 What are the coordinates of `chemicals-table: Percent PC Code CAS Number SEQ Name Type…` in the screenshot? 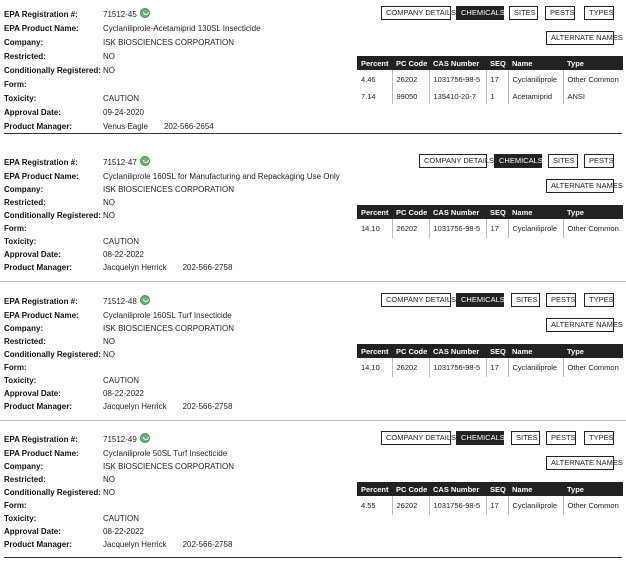 It's located at (490, 360).